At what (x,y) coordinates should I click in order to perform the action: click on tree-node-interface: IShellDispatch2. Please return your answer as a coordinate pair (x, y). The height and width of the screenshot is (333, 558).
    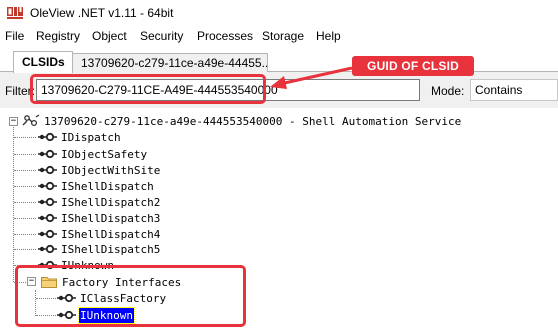
    Looking at the image, I should click on (99, 202).